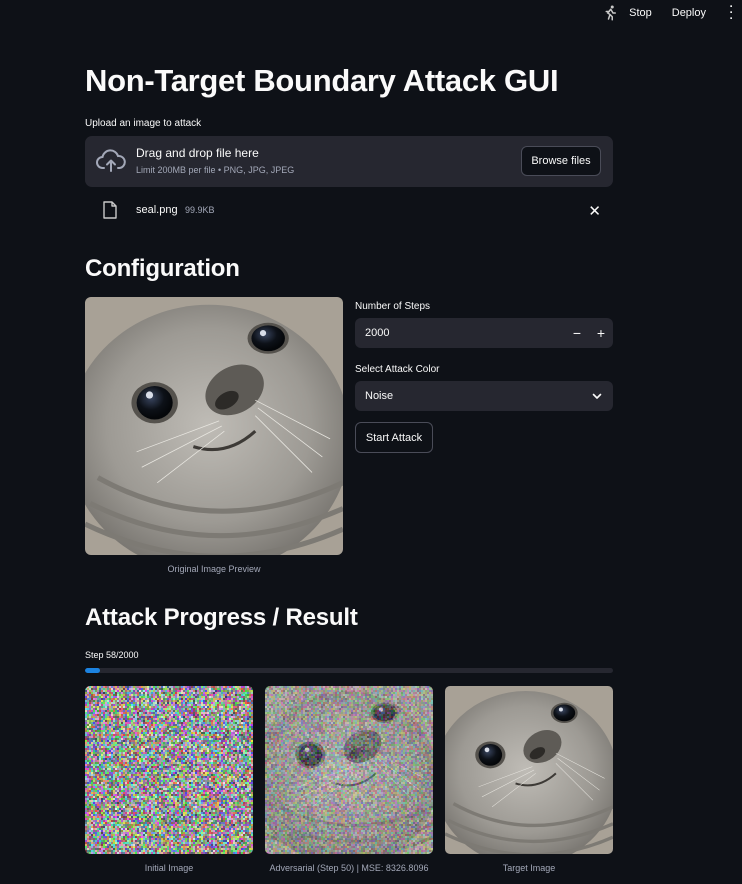  I want to click on kebab-menu-icon: · · ·, so click(731, 13).